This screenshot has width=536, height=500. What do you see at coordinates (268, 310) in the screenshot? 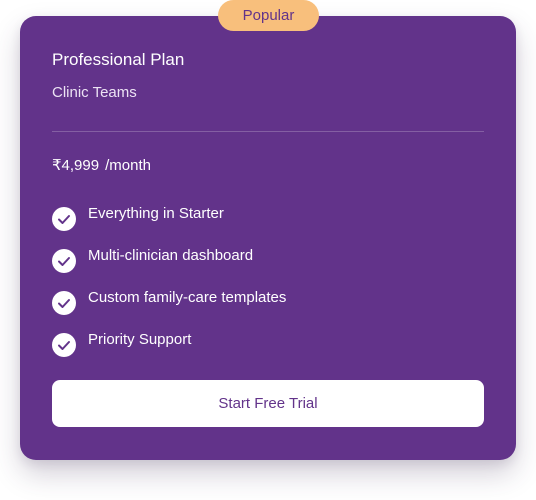
I see `feature-item: Custom family-care templates` at bounding box center [268, 310].